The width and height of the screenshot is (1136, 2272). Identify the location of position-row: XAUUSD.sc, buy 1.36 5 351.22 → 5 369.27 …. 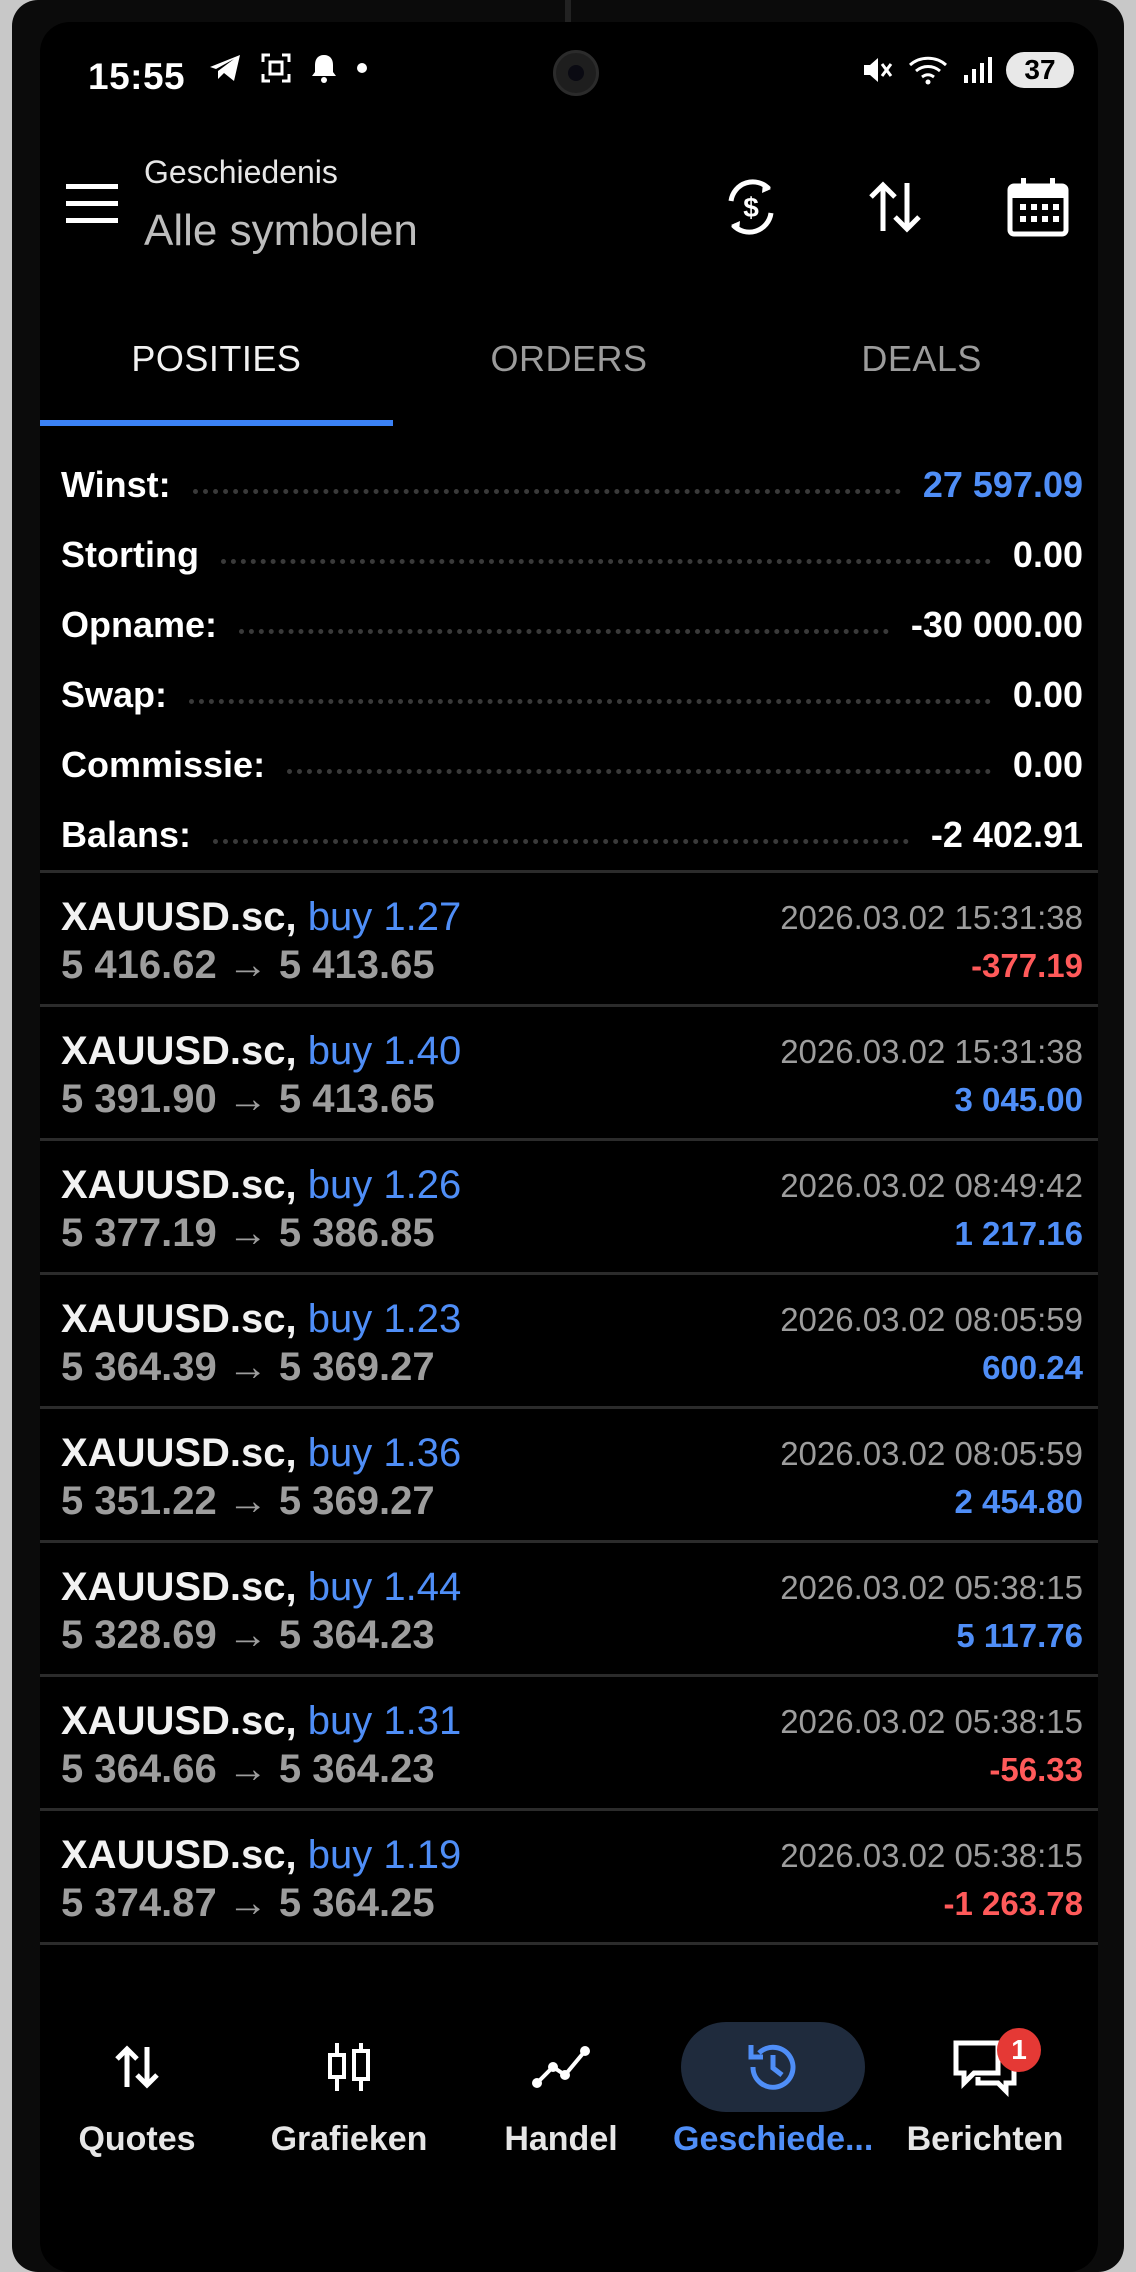
(569, 1473).